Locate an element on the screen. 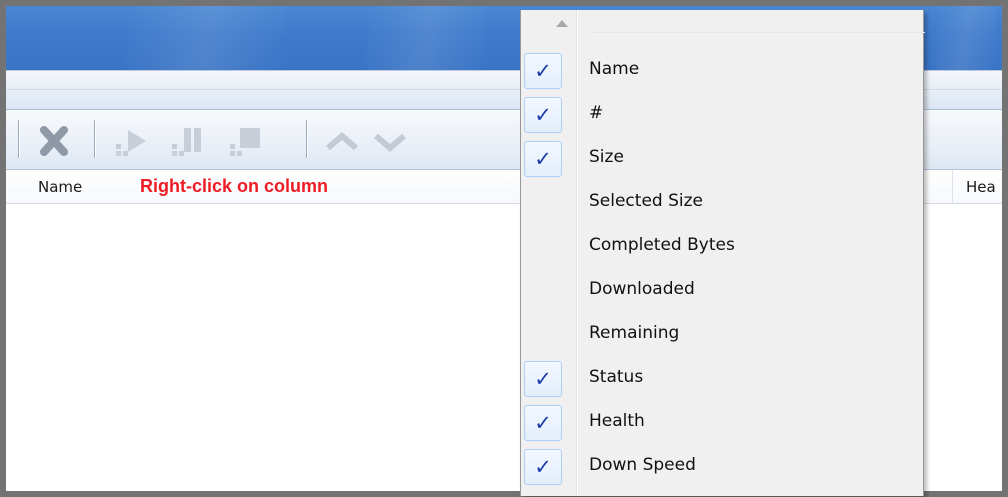 This screenshot has height=497, width=1008. menu-item-label: Remaining is located at coordinates (634, 333).